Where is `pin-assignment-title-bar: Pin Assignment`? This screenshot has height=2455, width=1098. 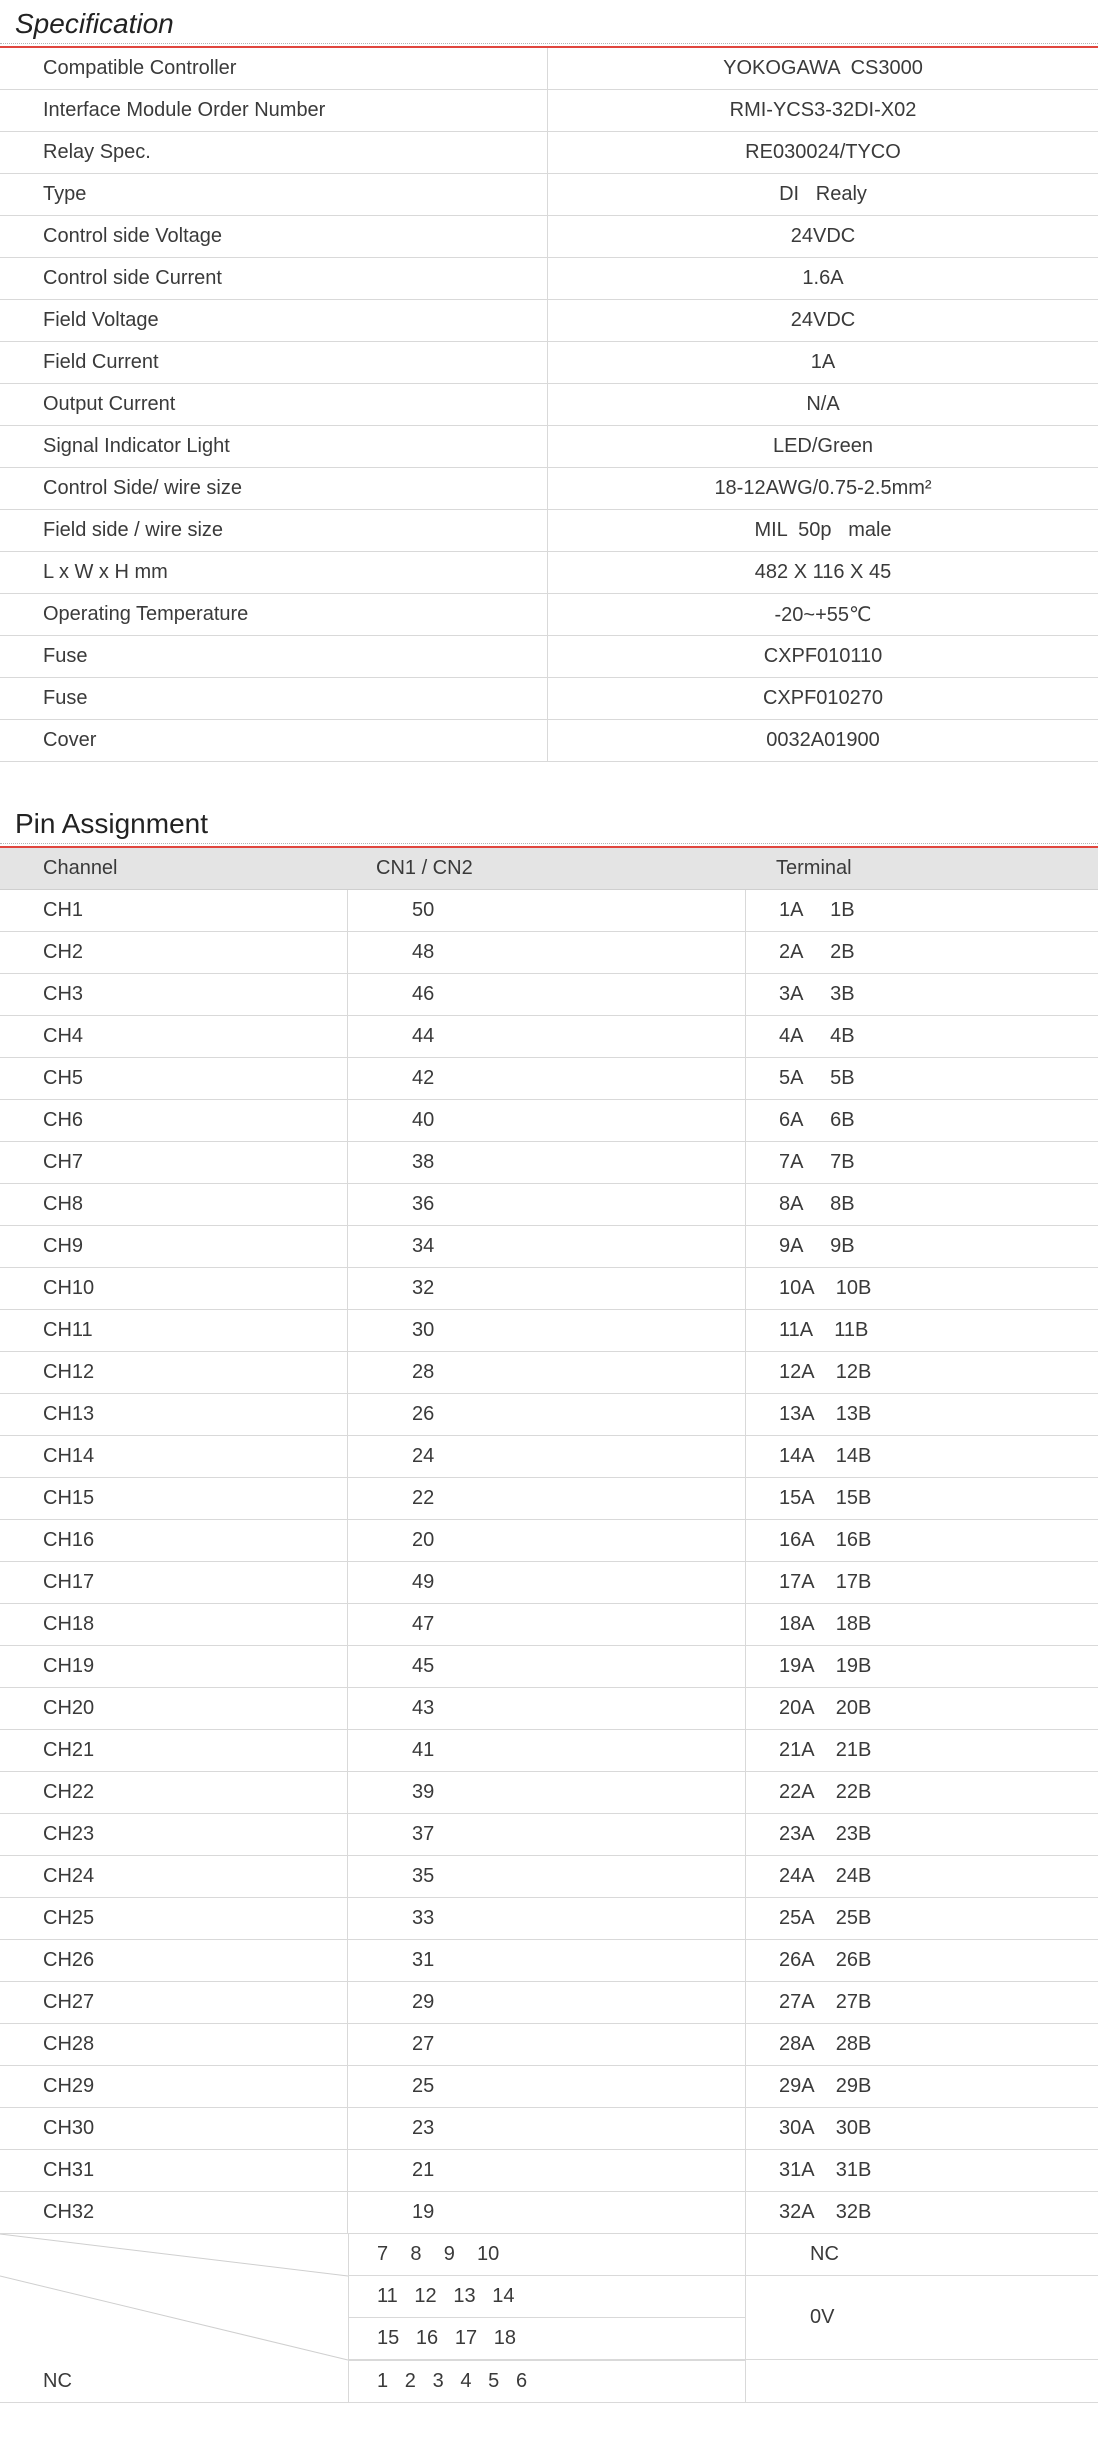 pin-assignment-title-bar: Pin Assignment is located at coordinates (549, 824).